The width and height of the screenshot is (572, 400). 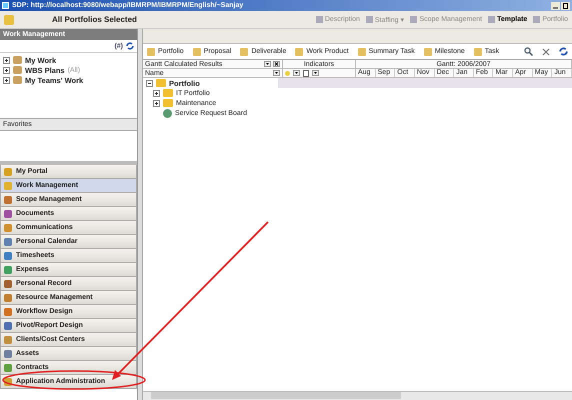 I want to click on app-icon, so click(x=5, y=5).